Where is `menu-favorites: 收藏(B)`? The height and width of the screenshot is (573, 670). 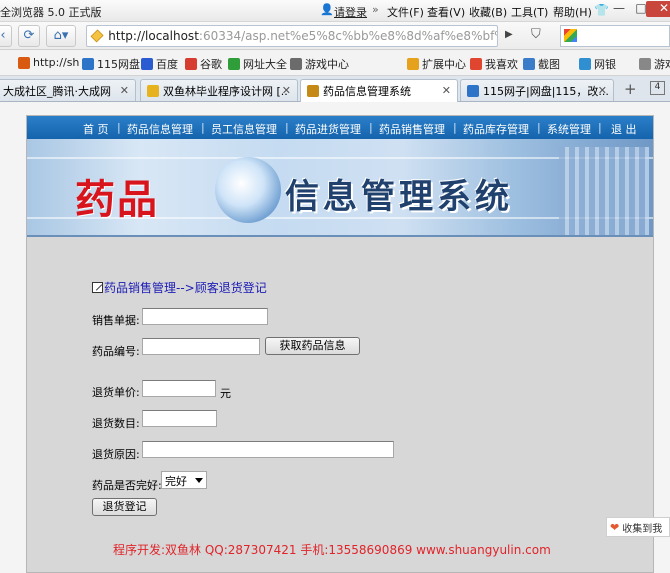
menu-favorites: 收藏(B) is located at coordinates (488, 12).